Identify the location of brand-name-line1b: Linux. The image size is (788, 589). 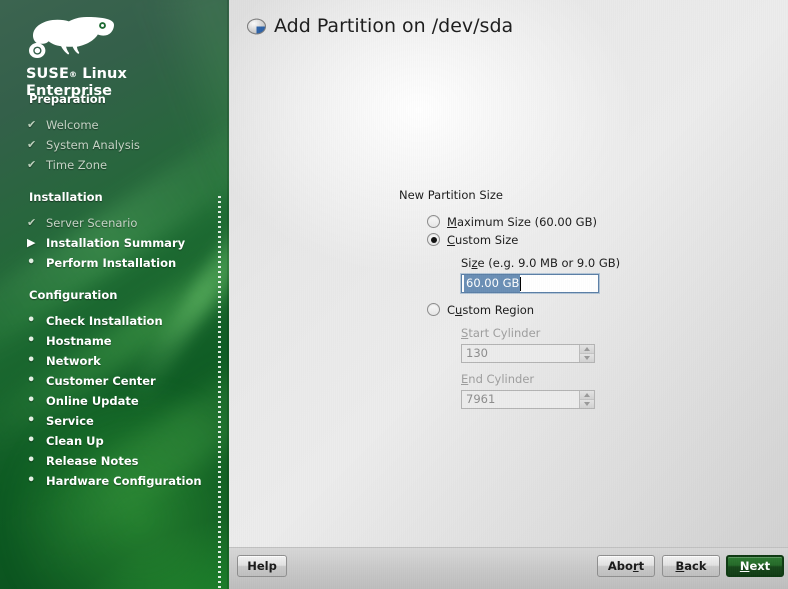
(102, 74).